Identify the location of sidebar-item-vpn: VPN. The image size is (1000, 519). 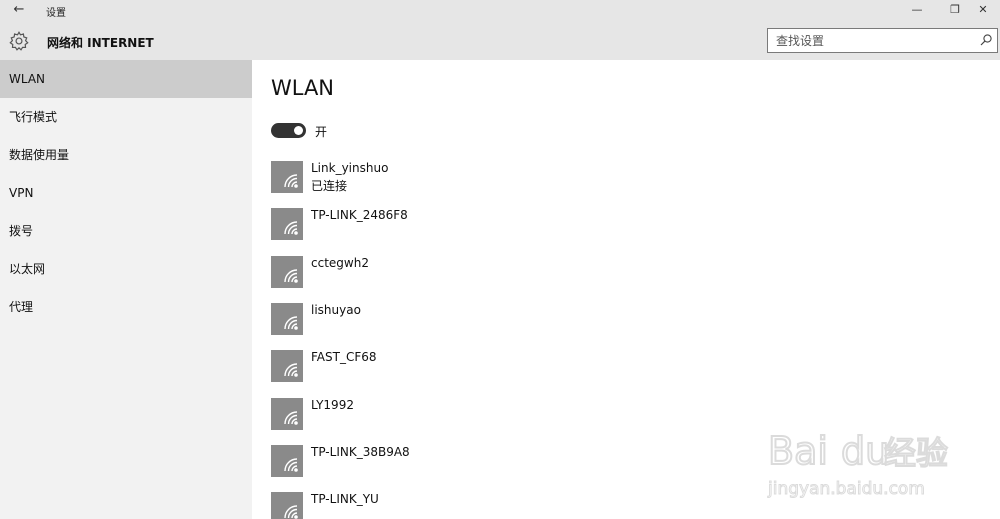
(126, 193).